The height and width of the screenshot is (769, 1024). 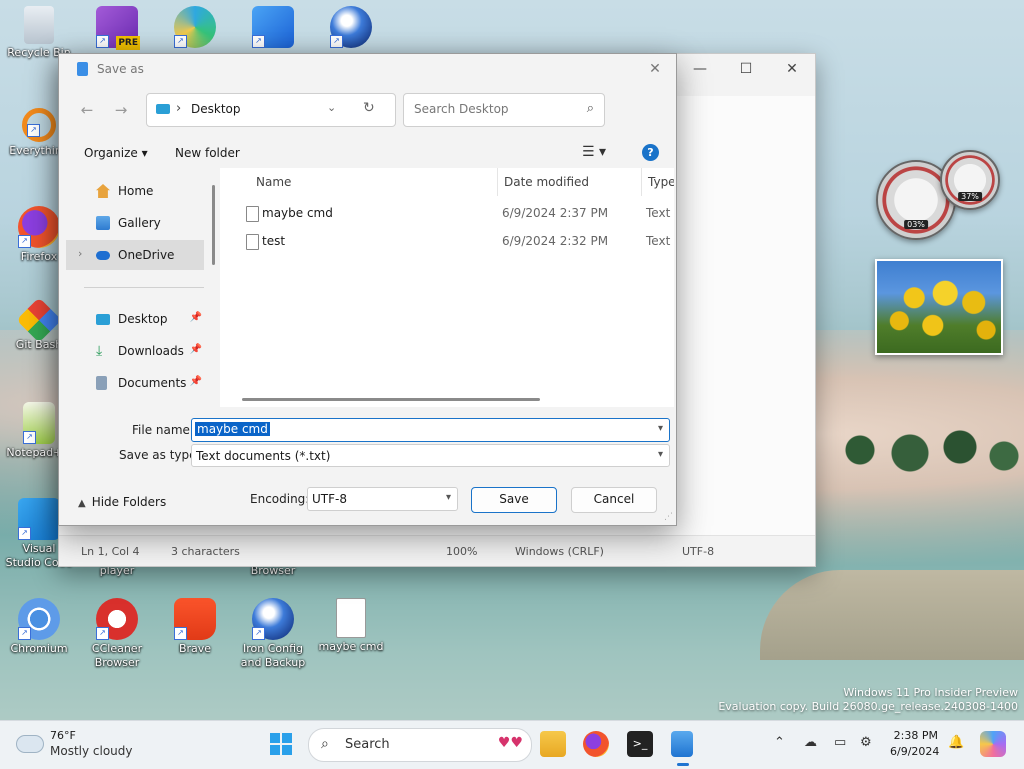 What do you see at coordinates (430, 455) in the screenshot?
I see `save-as-type-select: Text documents (*.txt) ▾` at bounding box center [430, 455].